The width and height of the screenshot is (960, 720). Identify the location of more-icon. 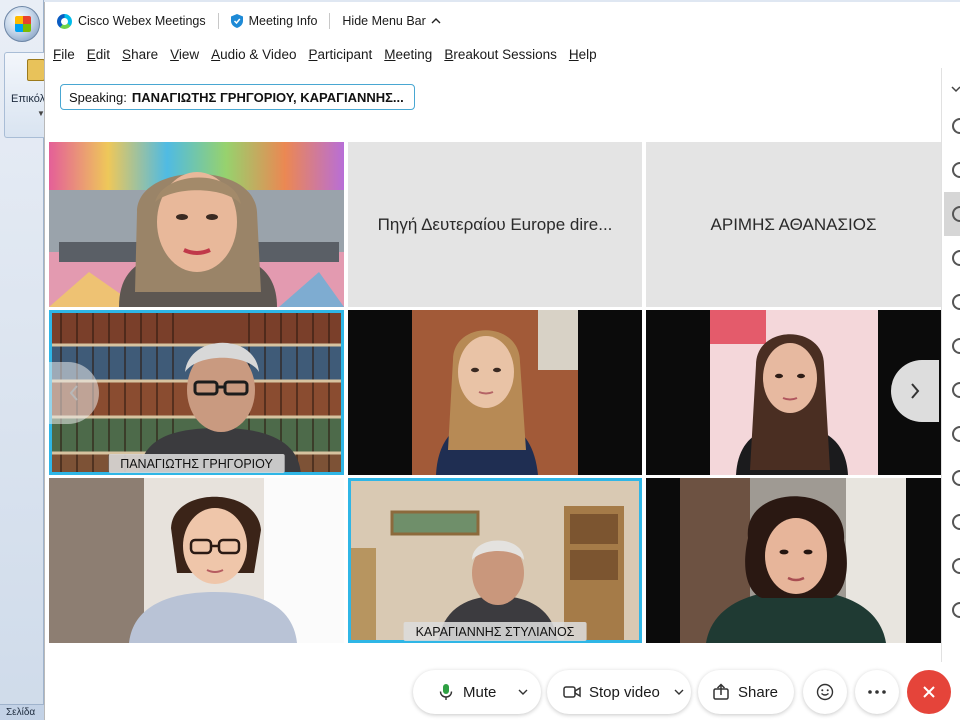
(877, 692).